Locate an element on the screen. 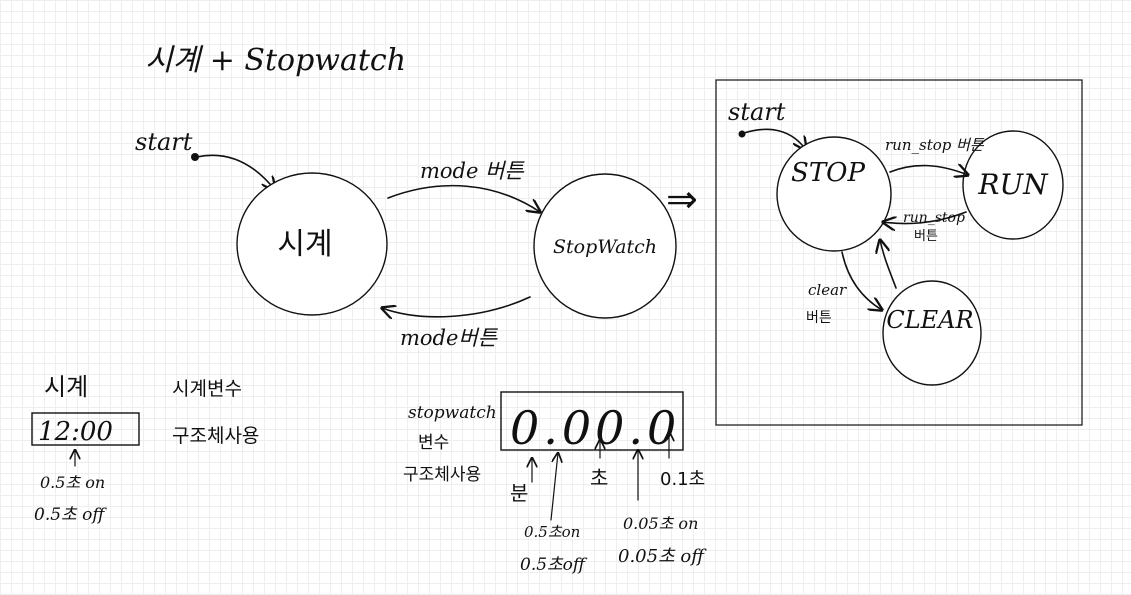 Image resolution: width=1131 pixels, height=595 pixels. clock-blink-on: 0.5초 on is located at coordinates (72, 482).